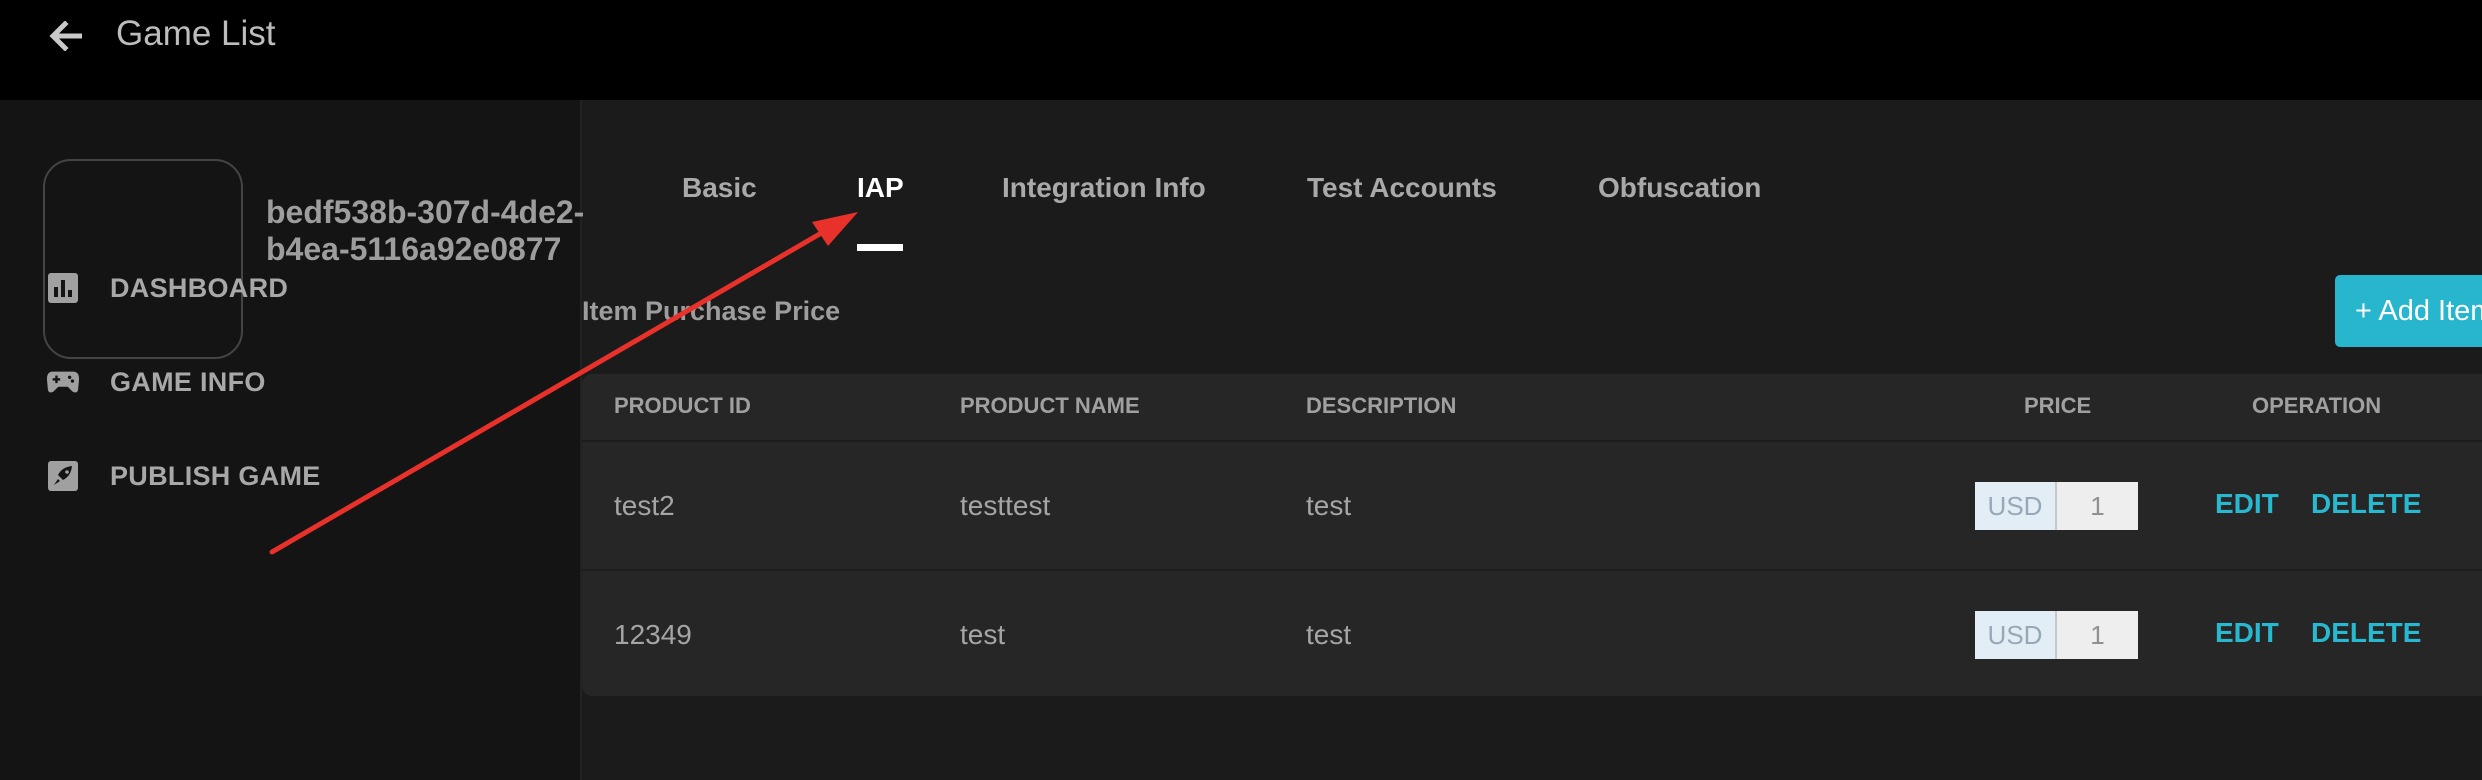 The width and height of the screenshot is (2482, 780). I want to click on sidebar-item-publish-game: PUBLISH GAME, so click(183, 476).